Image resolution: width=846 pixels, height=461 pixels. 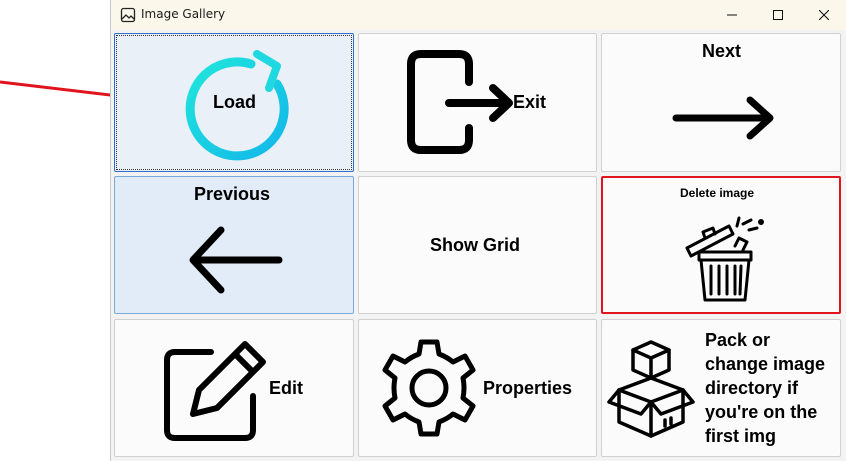 I want to click on reload-icon, so click(x=237, y=105).